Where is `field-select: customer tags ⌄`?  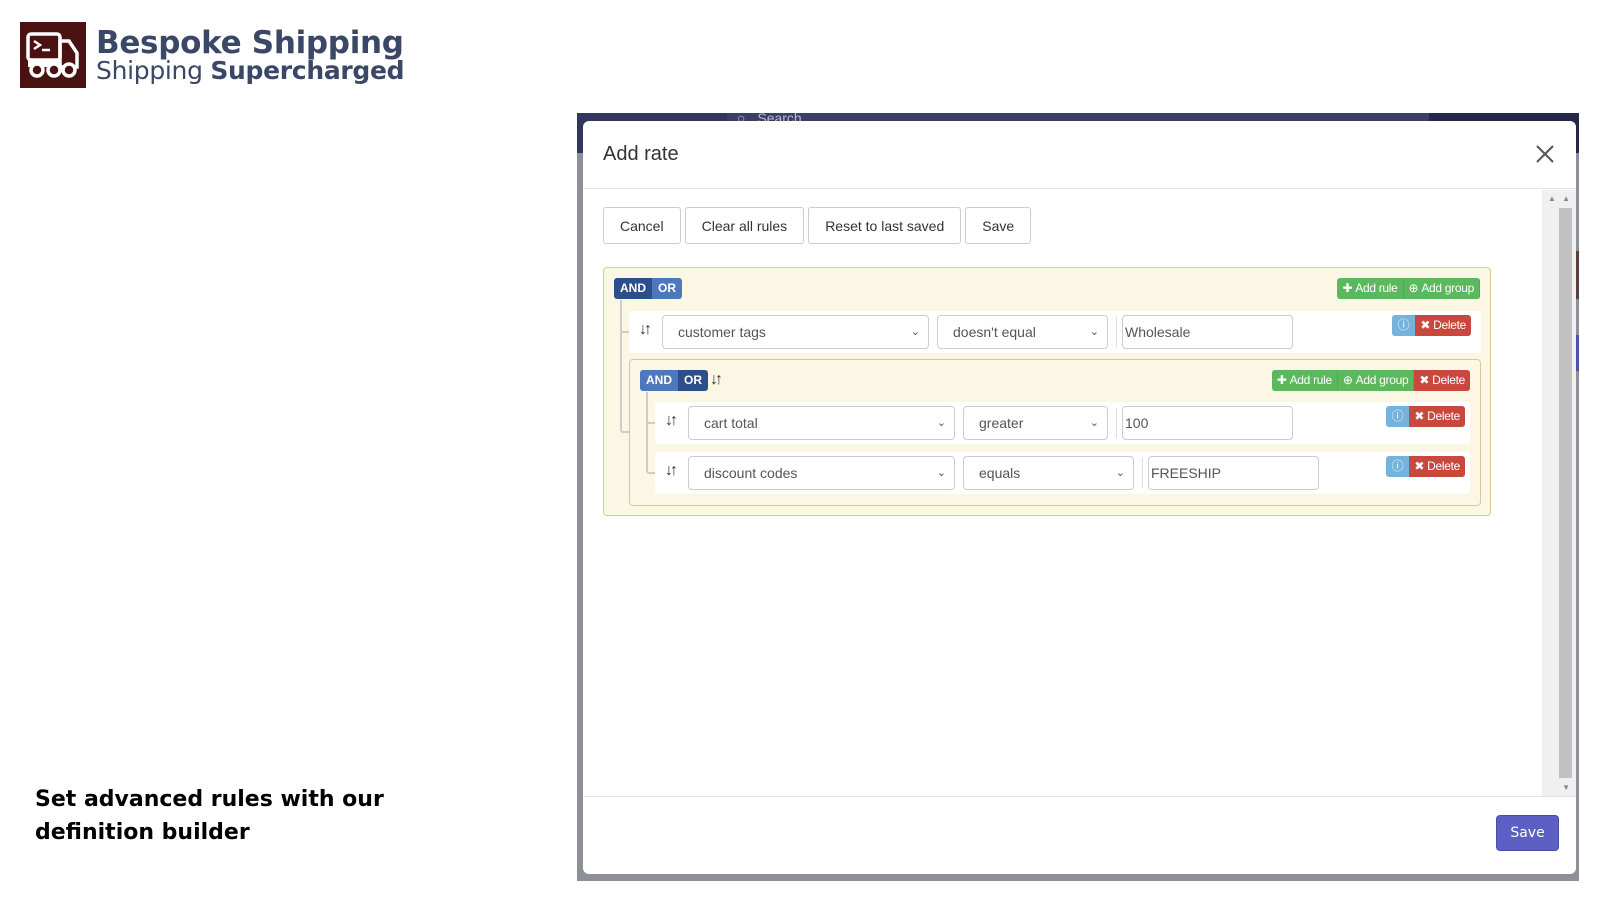
field-select: customer tags ⌄ is located at coordinates (795, 332).